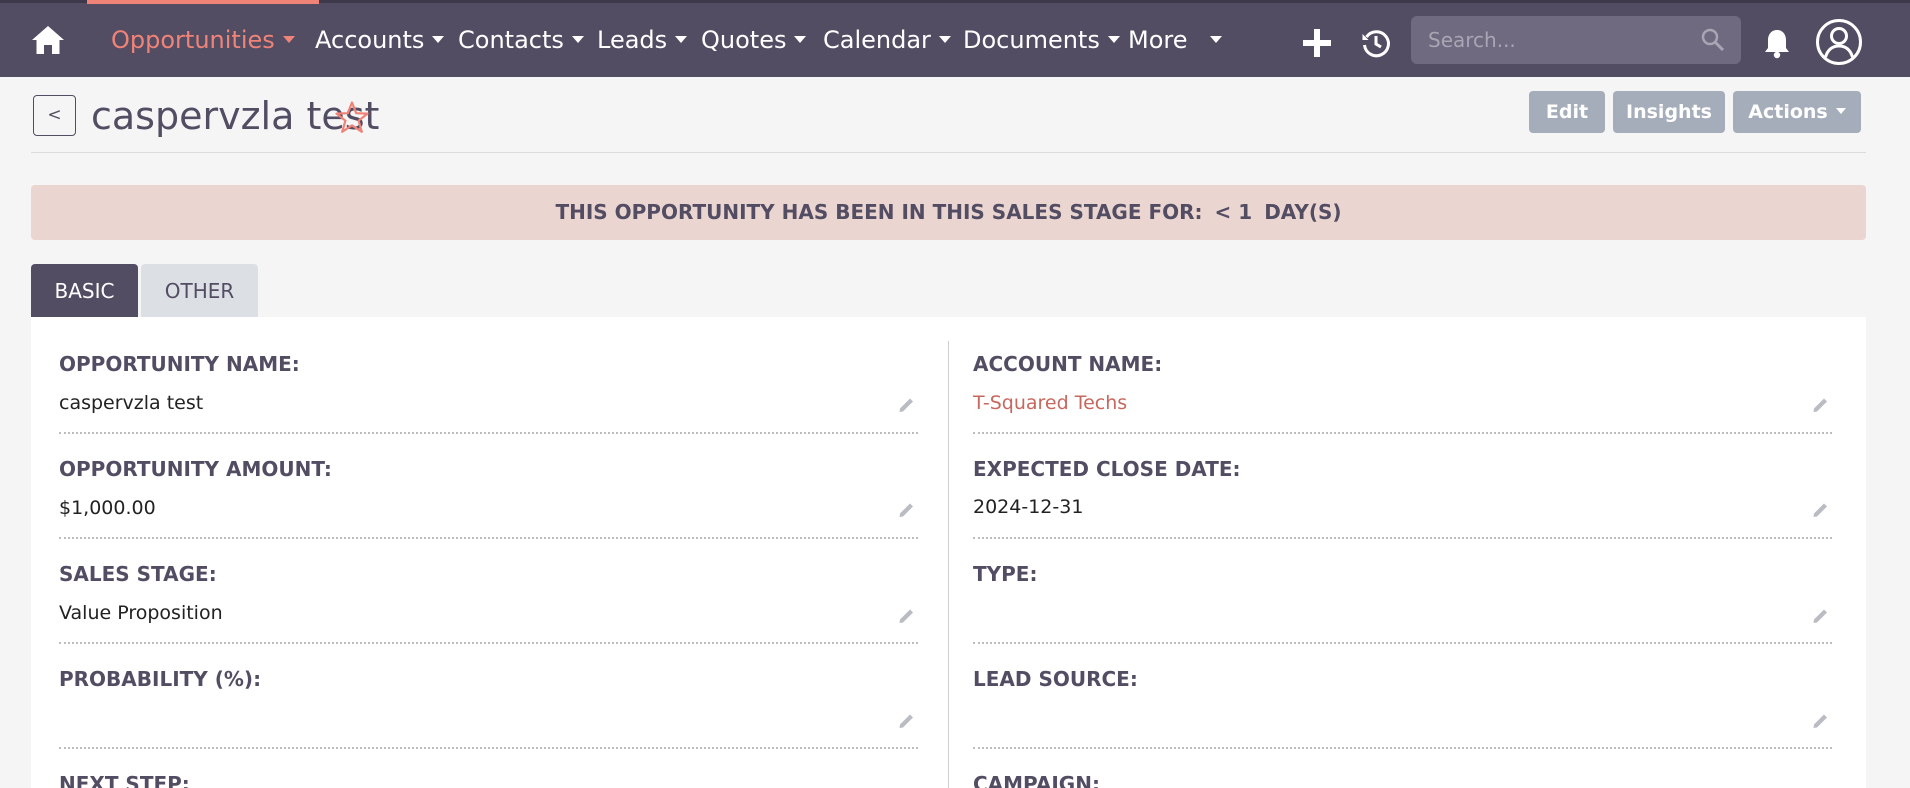 This screenshot has height=788, width=1910. I want to click on opportunity-amount-label: OPPORTUNITY AMOUNT:, so click(195, 469).